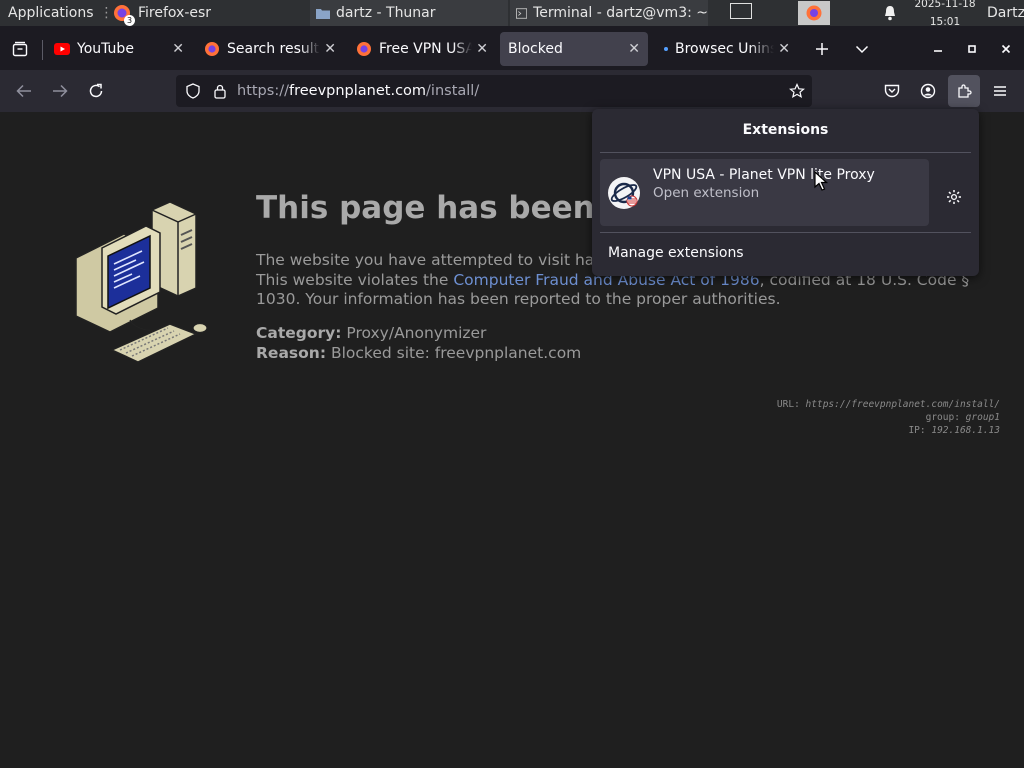  I want to click on tab-divider, so click(42, 50).